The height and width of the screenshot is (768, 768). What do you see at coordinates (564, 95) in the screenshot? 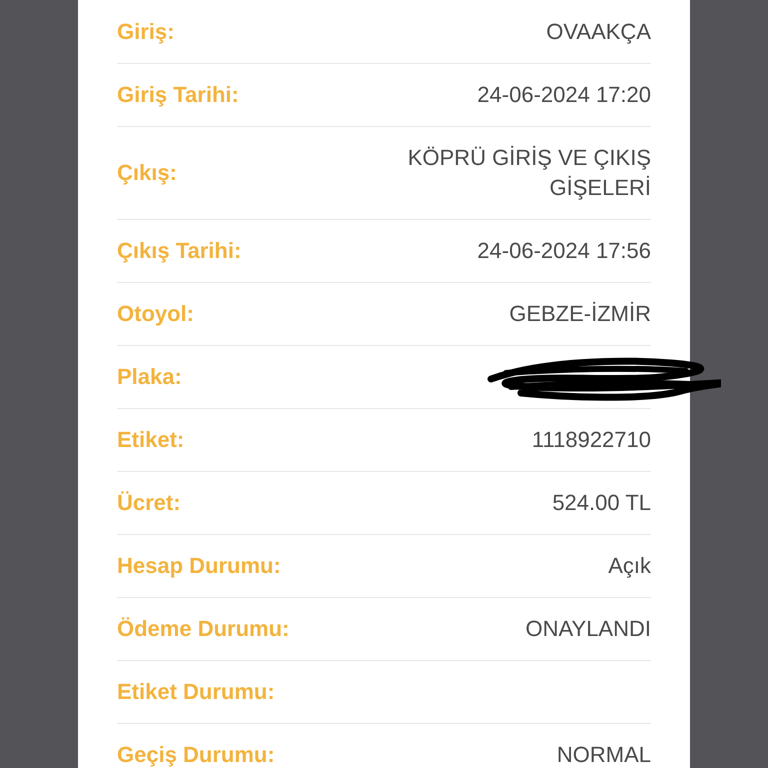
I see `field-value: 24-06-2024 17:20` at bounding box center [564, 95].